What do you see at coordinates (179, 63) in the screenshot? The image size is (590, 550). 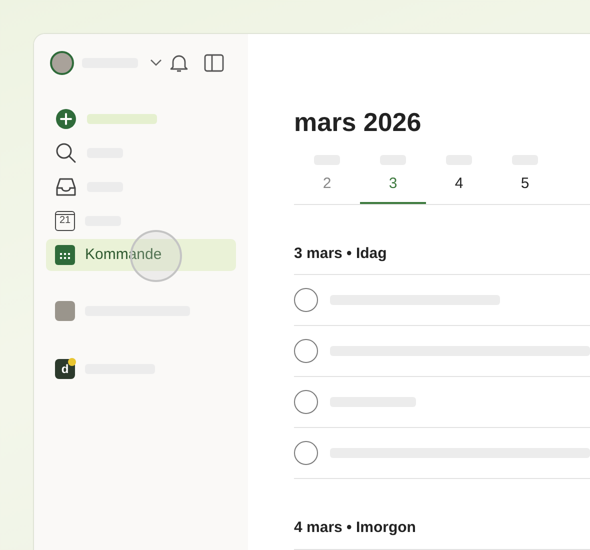 I see `bell-icon` at bounding box center [179, 63].